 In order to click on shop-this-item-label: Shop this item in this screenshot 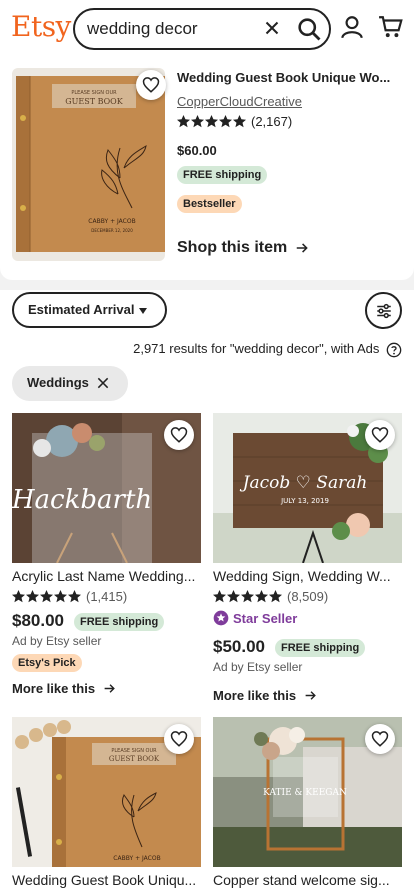, I will do `click(232, 247)`.